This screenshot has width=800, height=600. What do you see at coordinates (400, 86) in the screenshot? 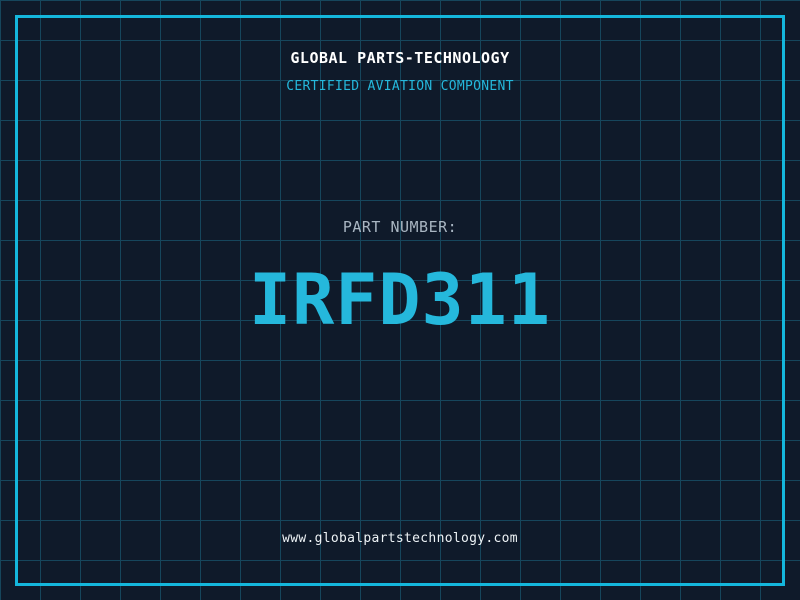
I see `certification-subtitle: CERTIFIED AVIATION COMPONENT` at bounding box center [400, 86].